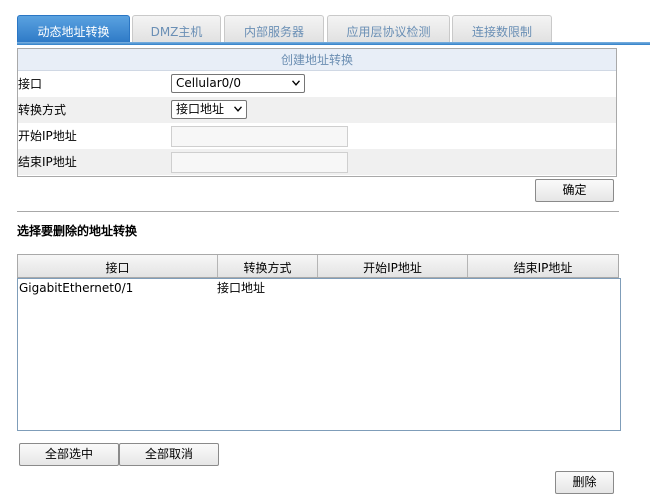  I want to click on table-row: GigabitEthernet0/1 接口地址, so click(319, 288).